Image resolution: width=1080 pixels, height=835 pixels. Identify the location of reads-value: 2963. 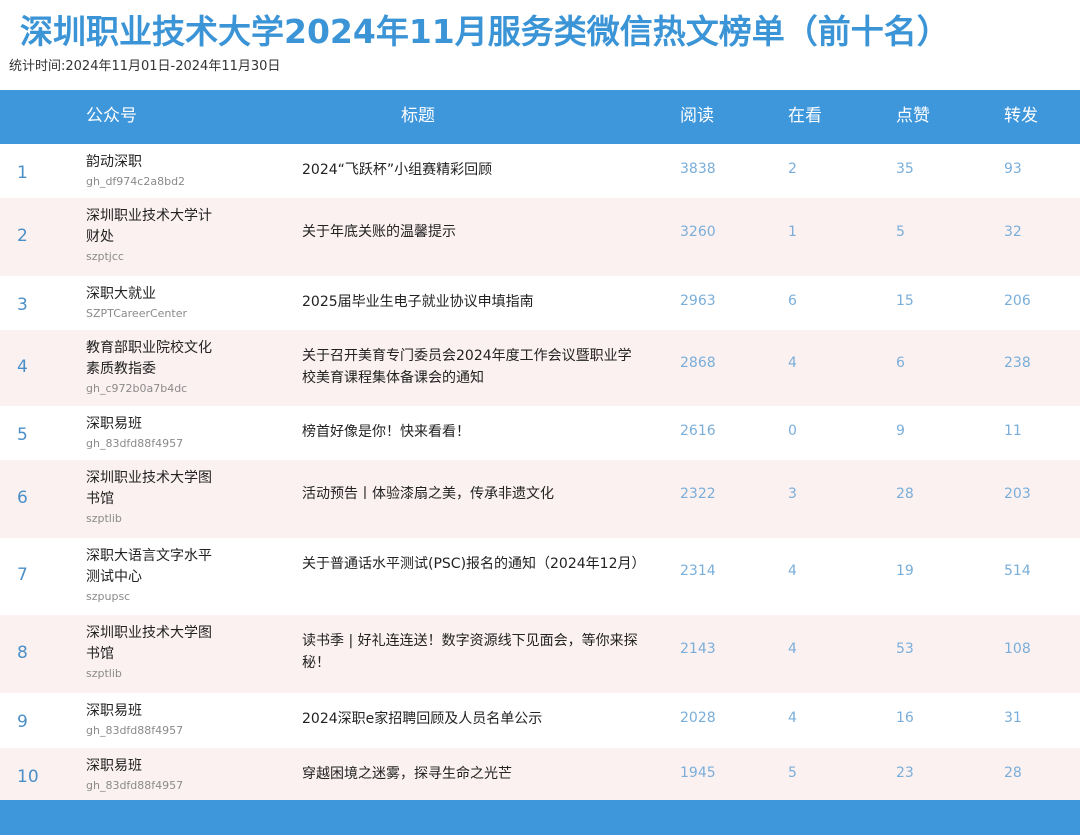
(698, 301).